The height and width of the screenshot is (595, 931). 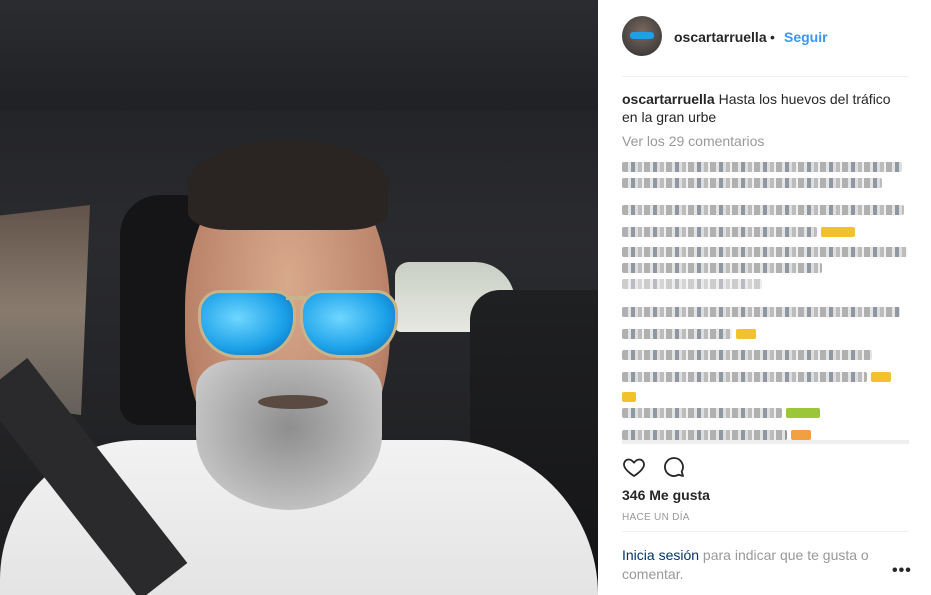 What do you see at coordinates (299, 55) in the screenshot?
I see `car-headliner` at bounding box center [299, 55].